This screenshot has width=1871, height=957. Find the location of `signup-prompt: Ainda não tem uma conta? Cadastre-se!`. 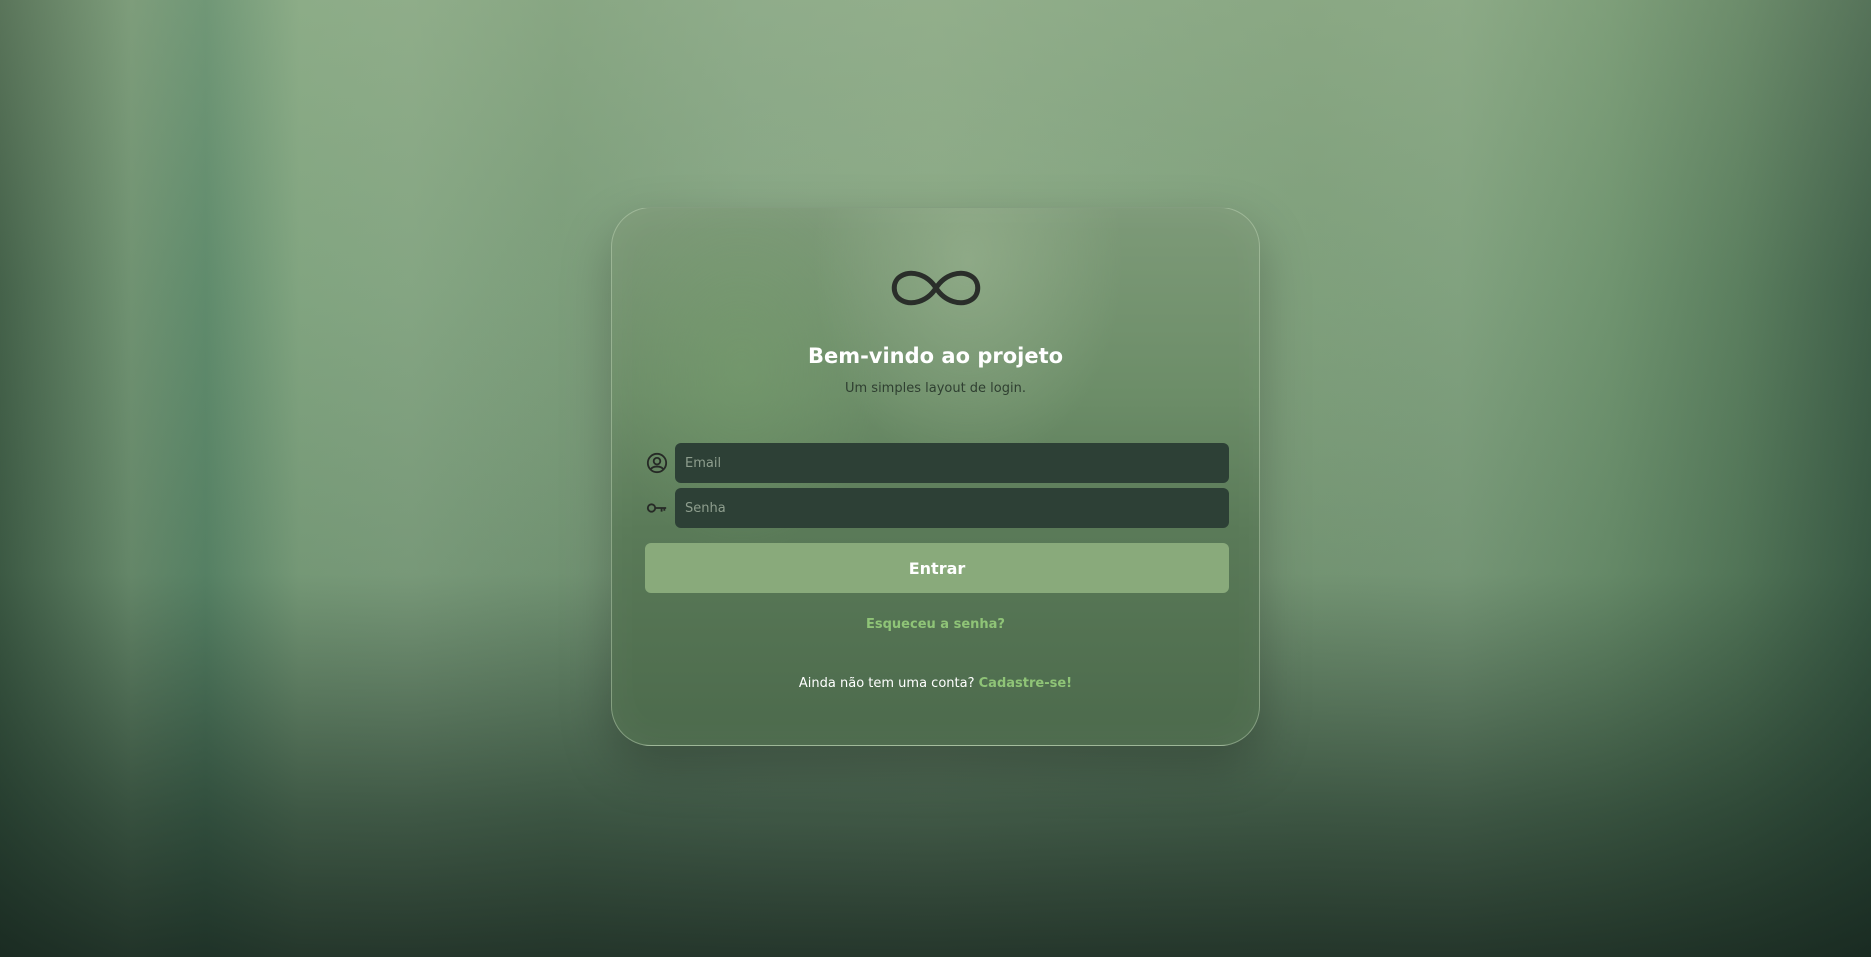

signup-prompt: Ainda não tem uma conta? Cadastre-se! is located at coordinates (935, 683).